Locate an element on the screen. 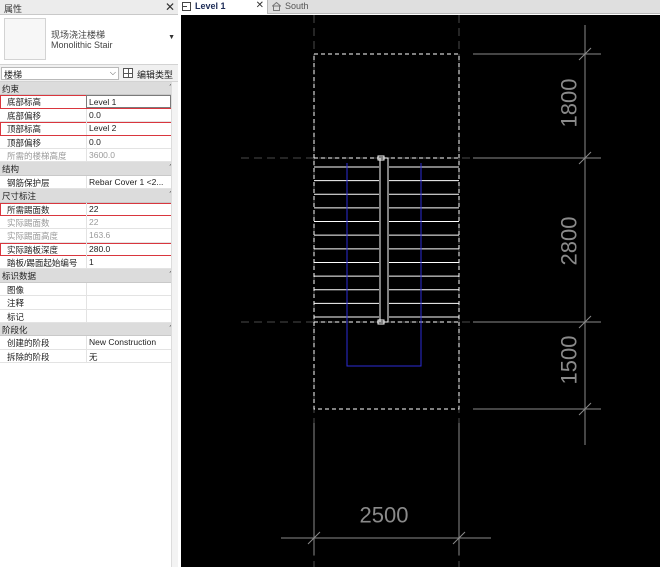 This screenshot has height=567, width=660. property-row: 标记 is located at coordinates (89, 316).